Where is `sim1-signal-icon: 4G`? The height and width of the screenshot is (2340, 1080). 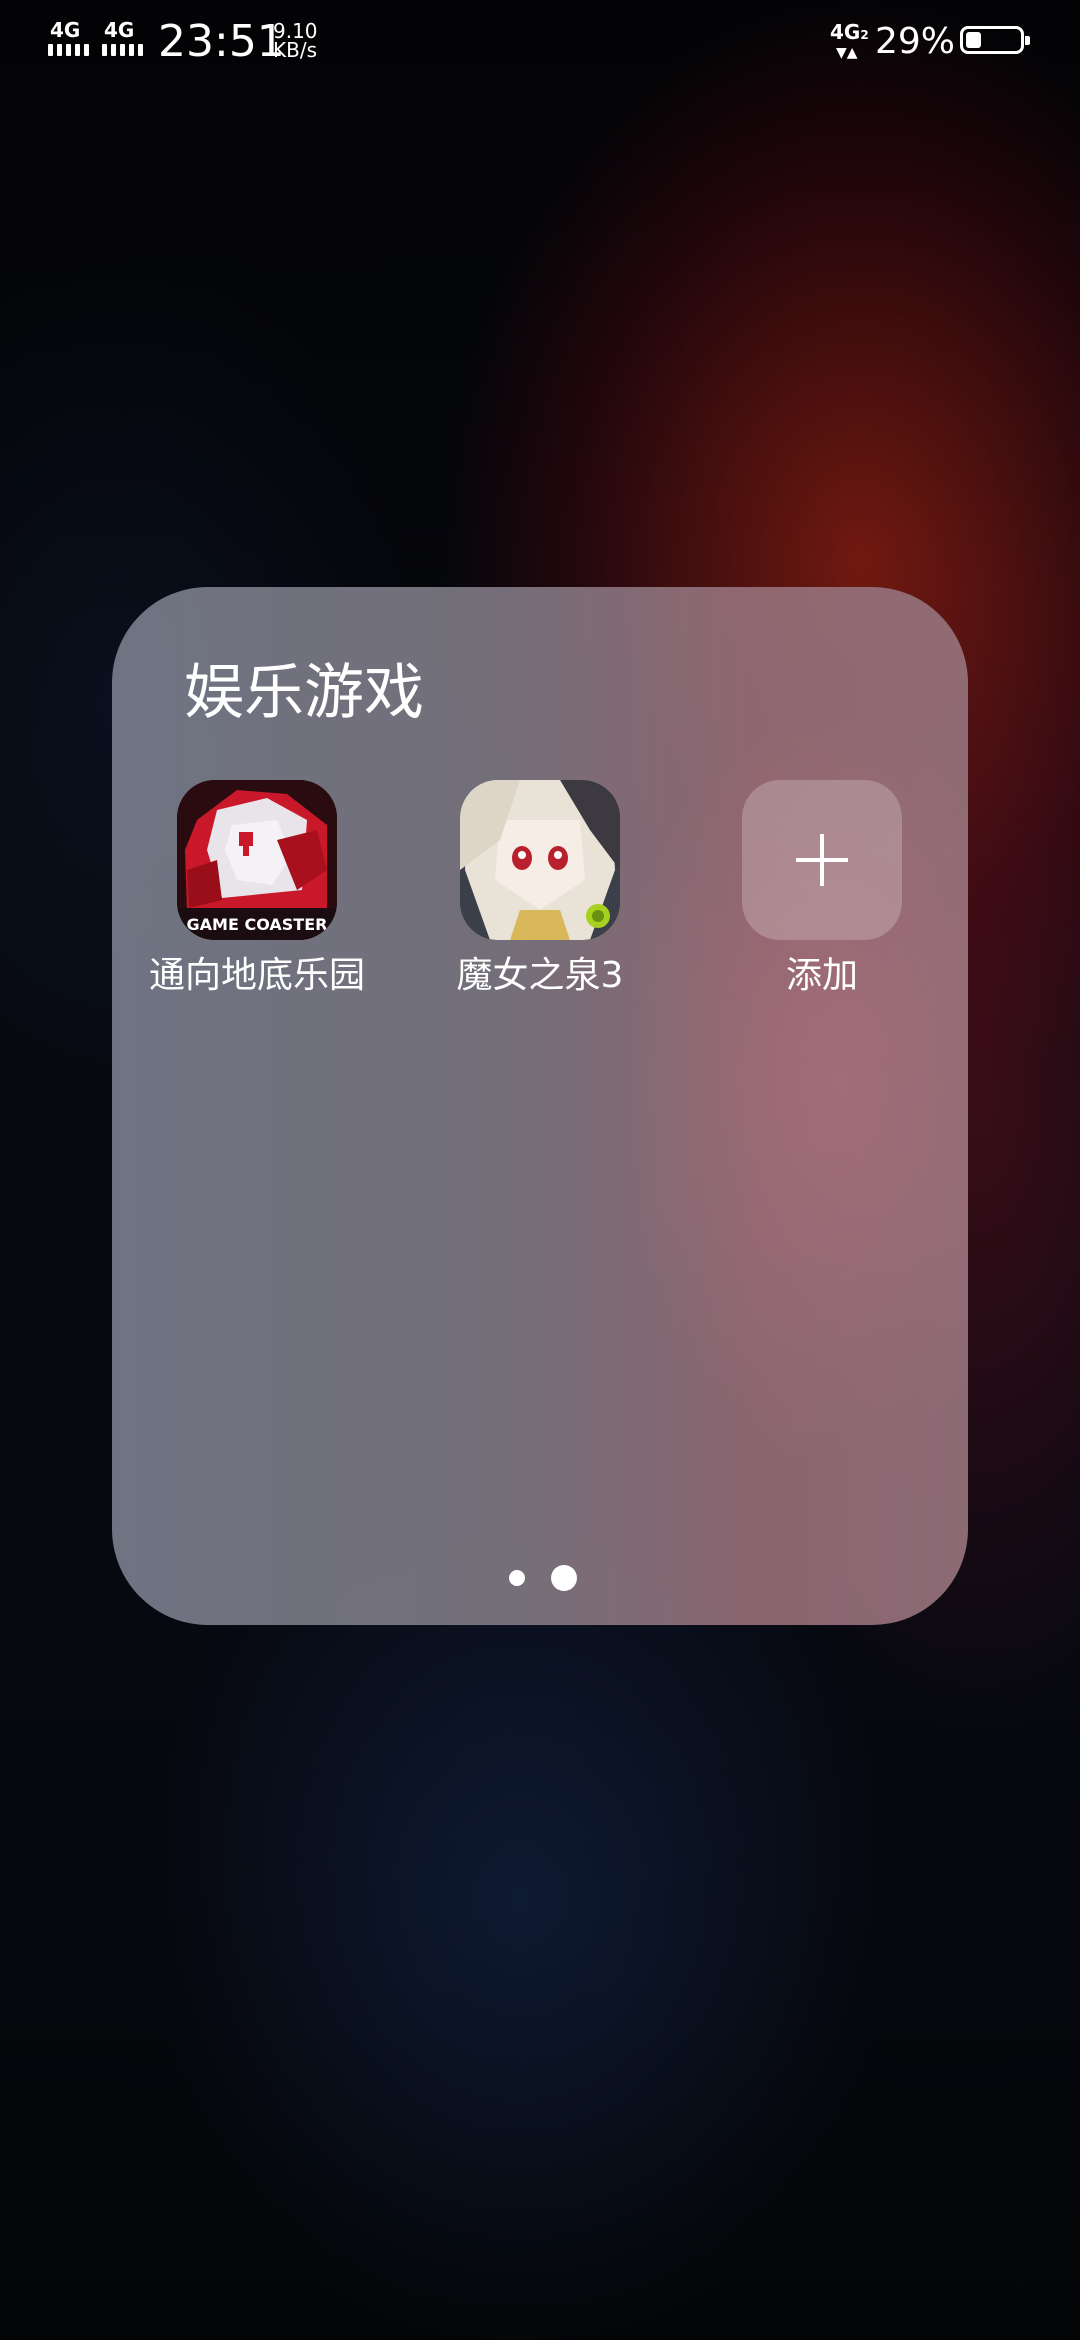
sim1-signal-icon: 4G is located at coordinates (72, 40).